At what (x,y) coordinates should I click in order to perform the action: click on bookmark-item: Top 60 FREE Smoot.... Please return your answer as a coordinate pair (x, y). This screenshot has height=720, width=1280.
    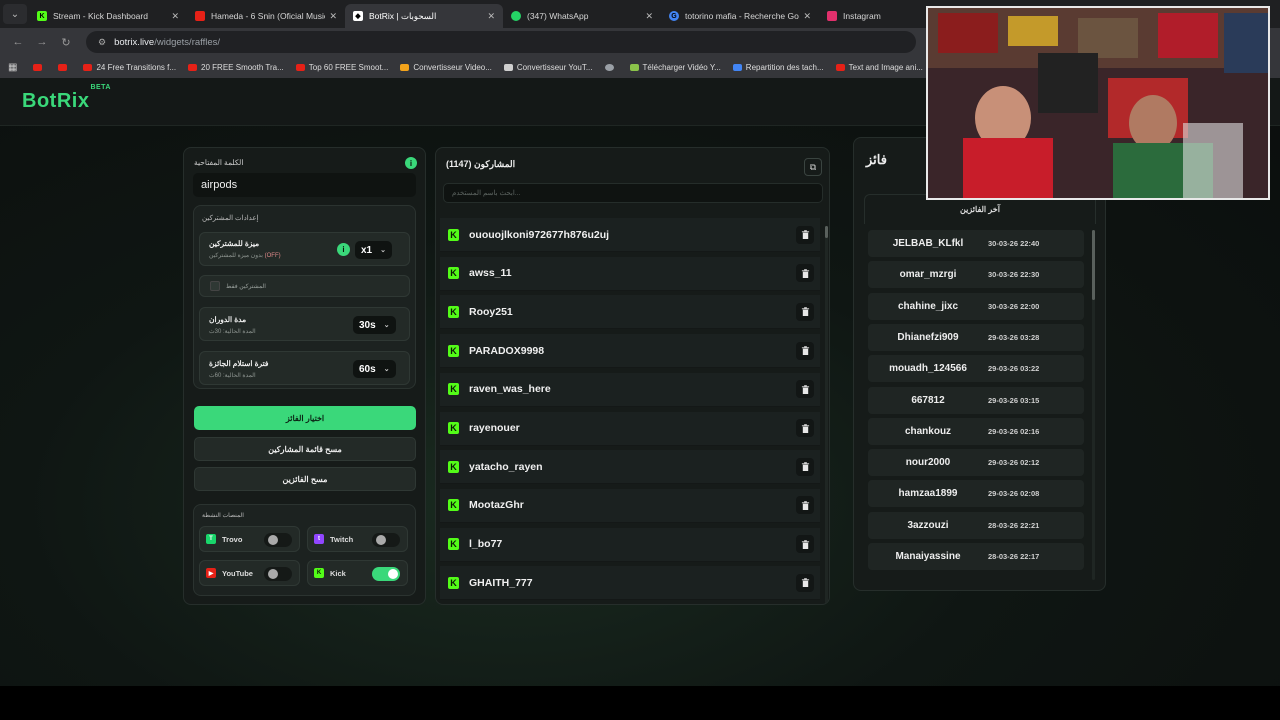
    Looking at the image, I should click on (341, 67).